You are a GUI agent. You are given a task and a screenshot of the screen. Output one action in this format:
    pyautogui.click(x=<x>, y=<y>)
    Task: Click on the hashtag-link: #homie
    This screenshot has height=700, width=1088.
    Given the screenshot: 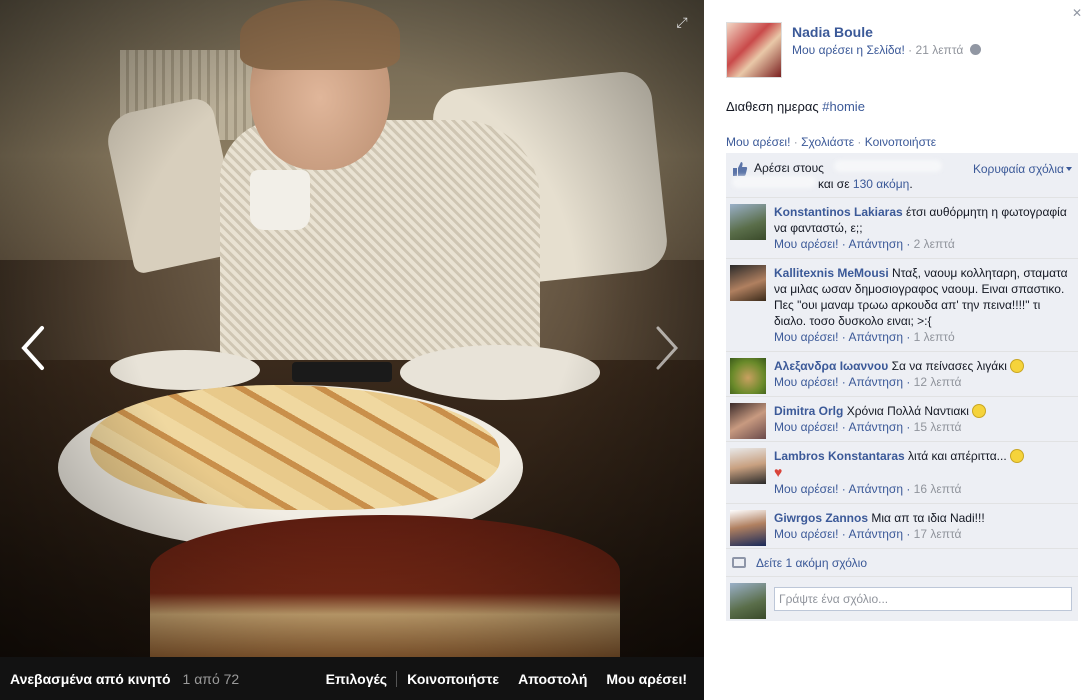 What is the action you would take?
    pyautogui.click(x=843, y=106)
    